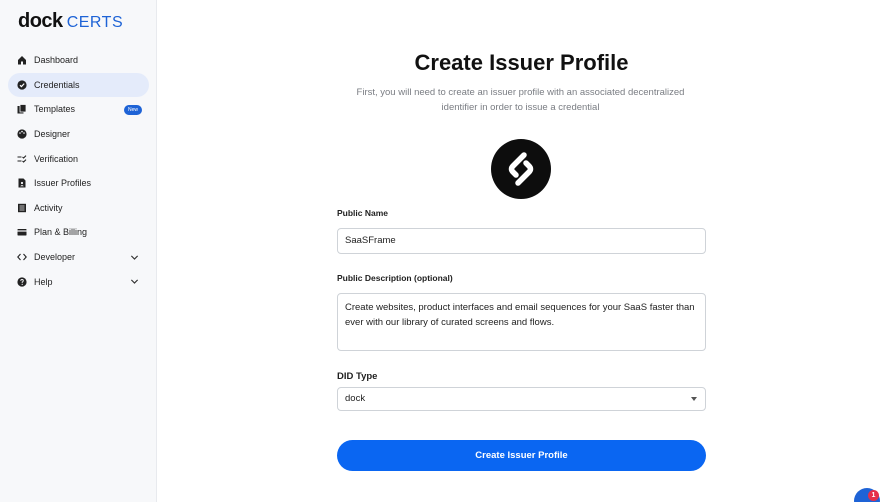 The height and width of the screenshot is (502, 885). Describe the element at coordinates (22, 232) in the screenshot. I see `credit-card-icon` at that location.